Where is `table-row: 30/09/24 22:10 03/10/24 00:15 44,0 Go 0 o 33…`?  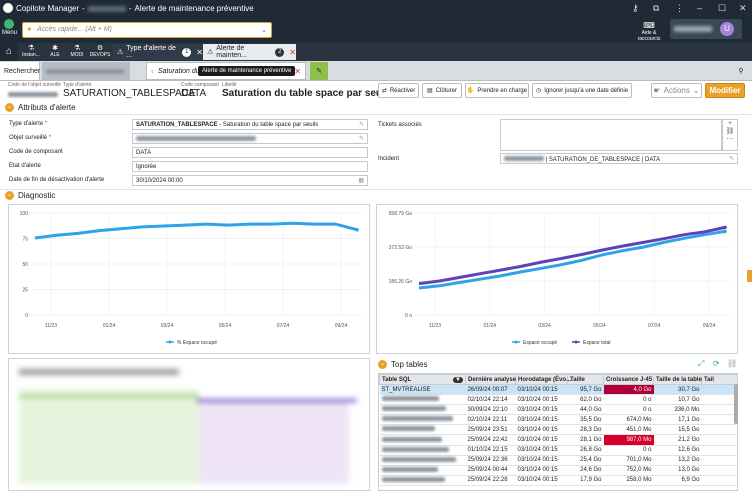 table-row: 30/09/24 22:10 03/10/24 00:15 44,0 Go 0 o 33… is located at coordinates (558, 410).